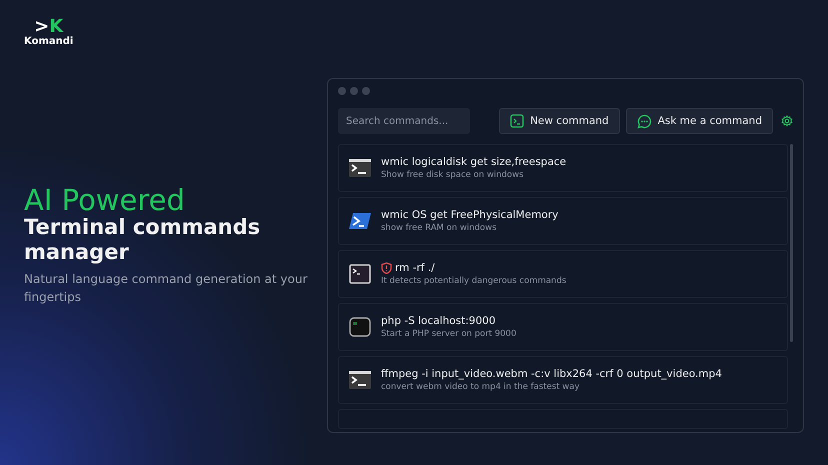  I want to click on scrollbar, so click(791, 243).